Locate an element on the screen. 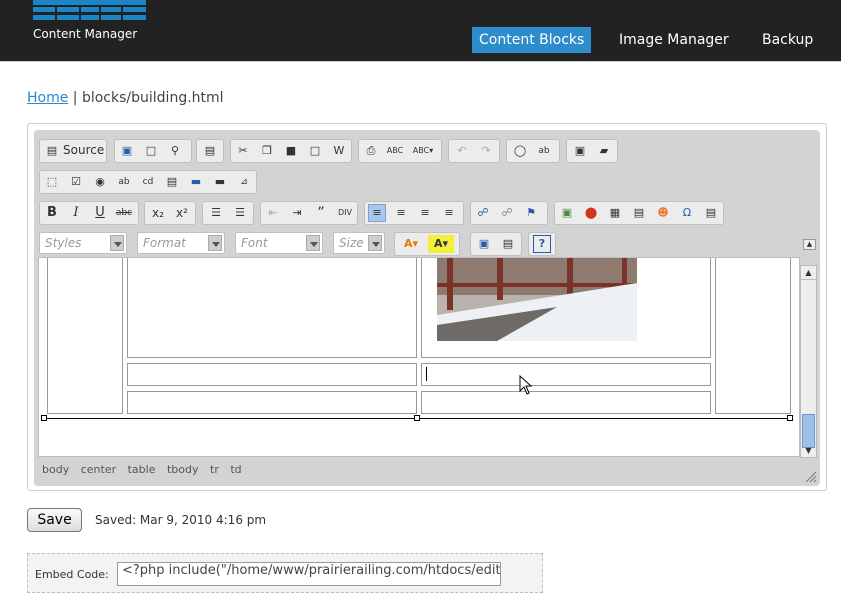 This screenshot has width=841, height=598. nav-image-manager: Image Manager is located at coordinates (674, 40).